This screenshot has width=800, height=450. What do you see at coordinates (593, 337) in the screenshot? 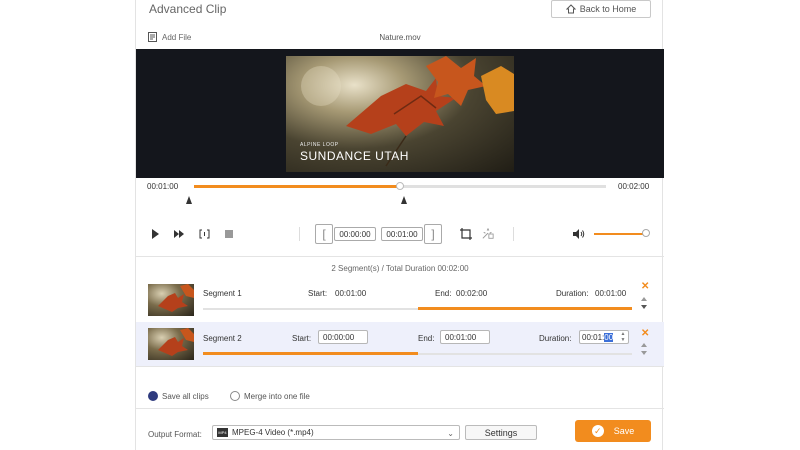
I see `duration-prefix: 00:01:` at bounding box center [593, 337].